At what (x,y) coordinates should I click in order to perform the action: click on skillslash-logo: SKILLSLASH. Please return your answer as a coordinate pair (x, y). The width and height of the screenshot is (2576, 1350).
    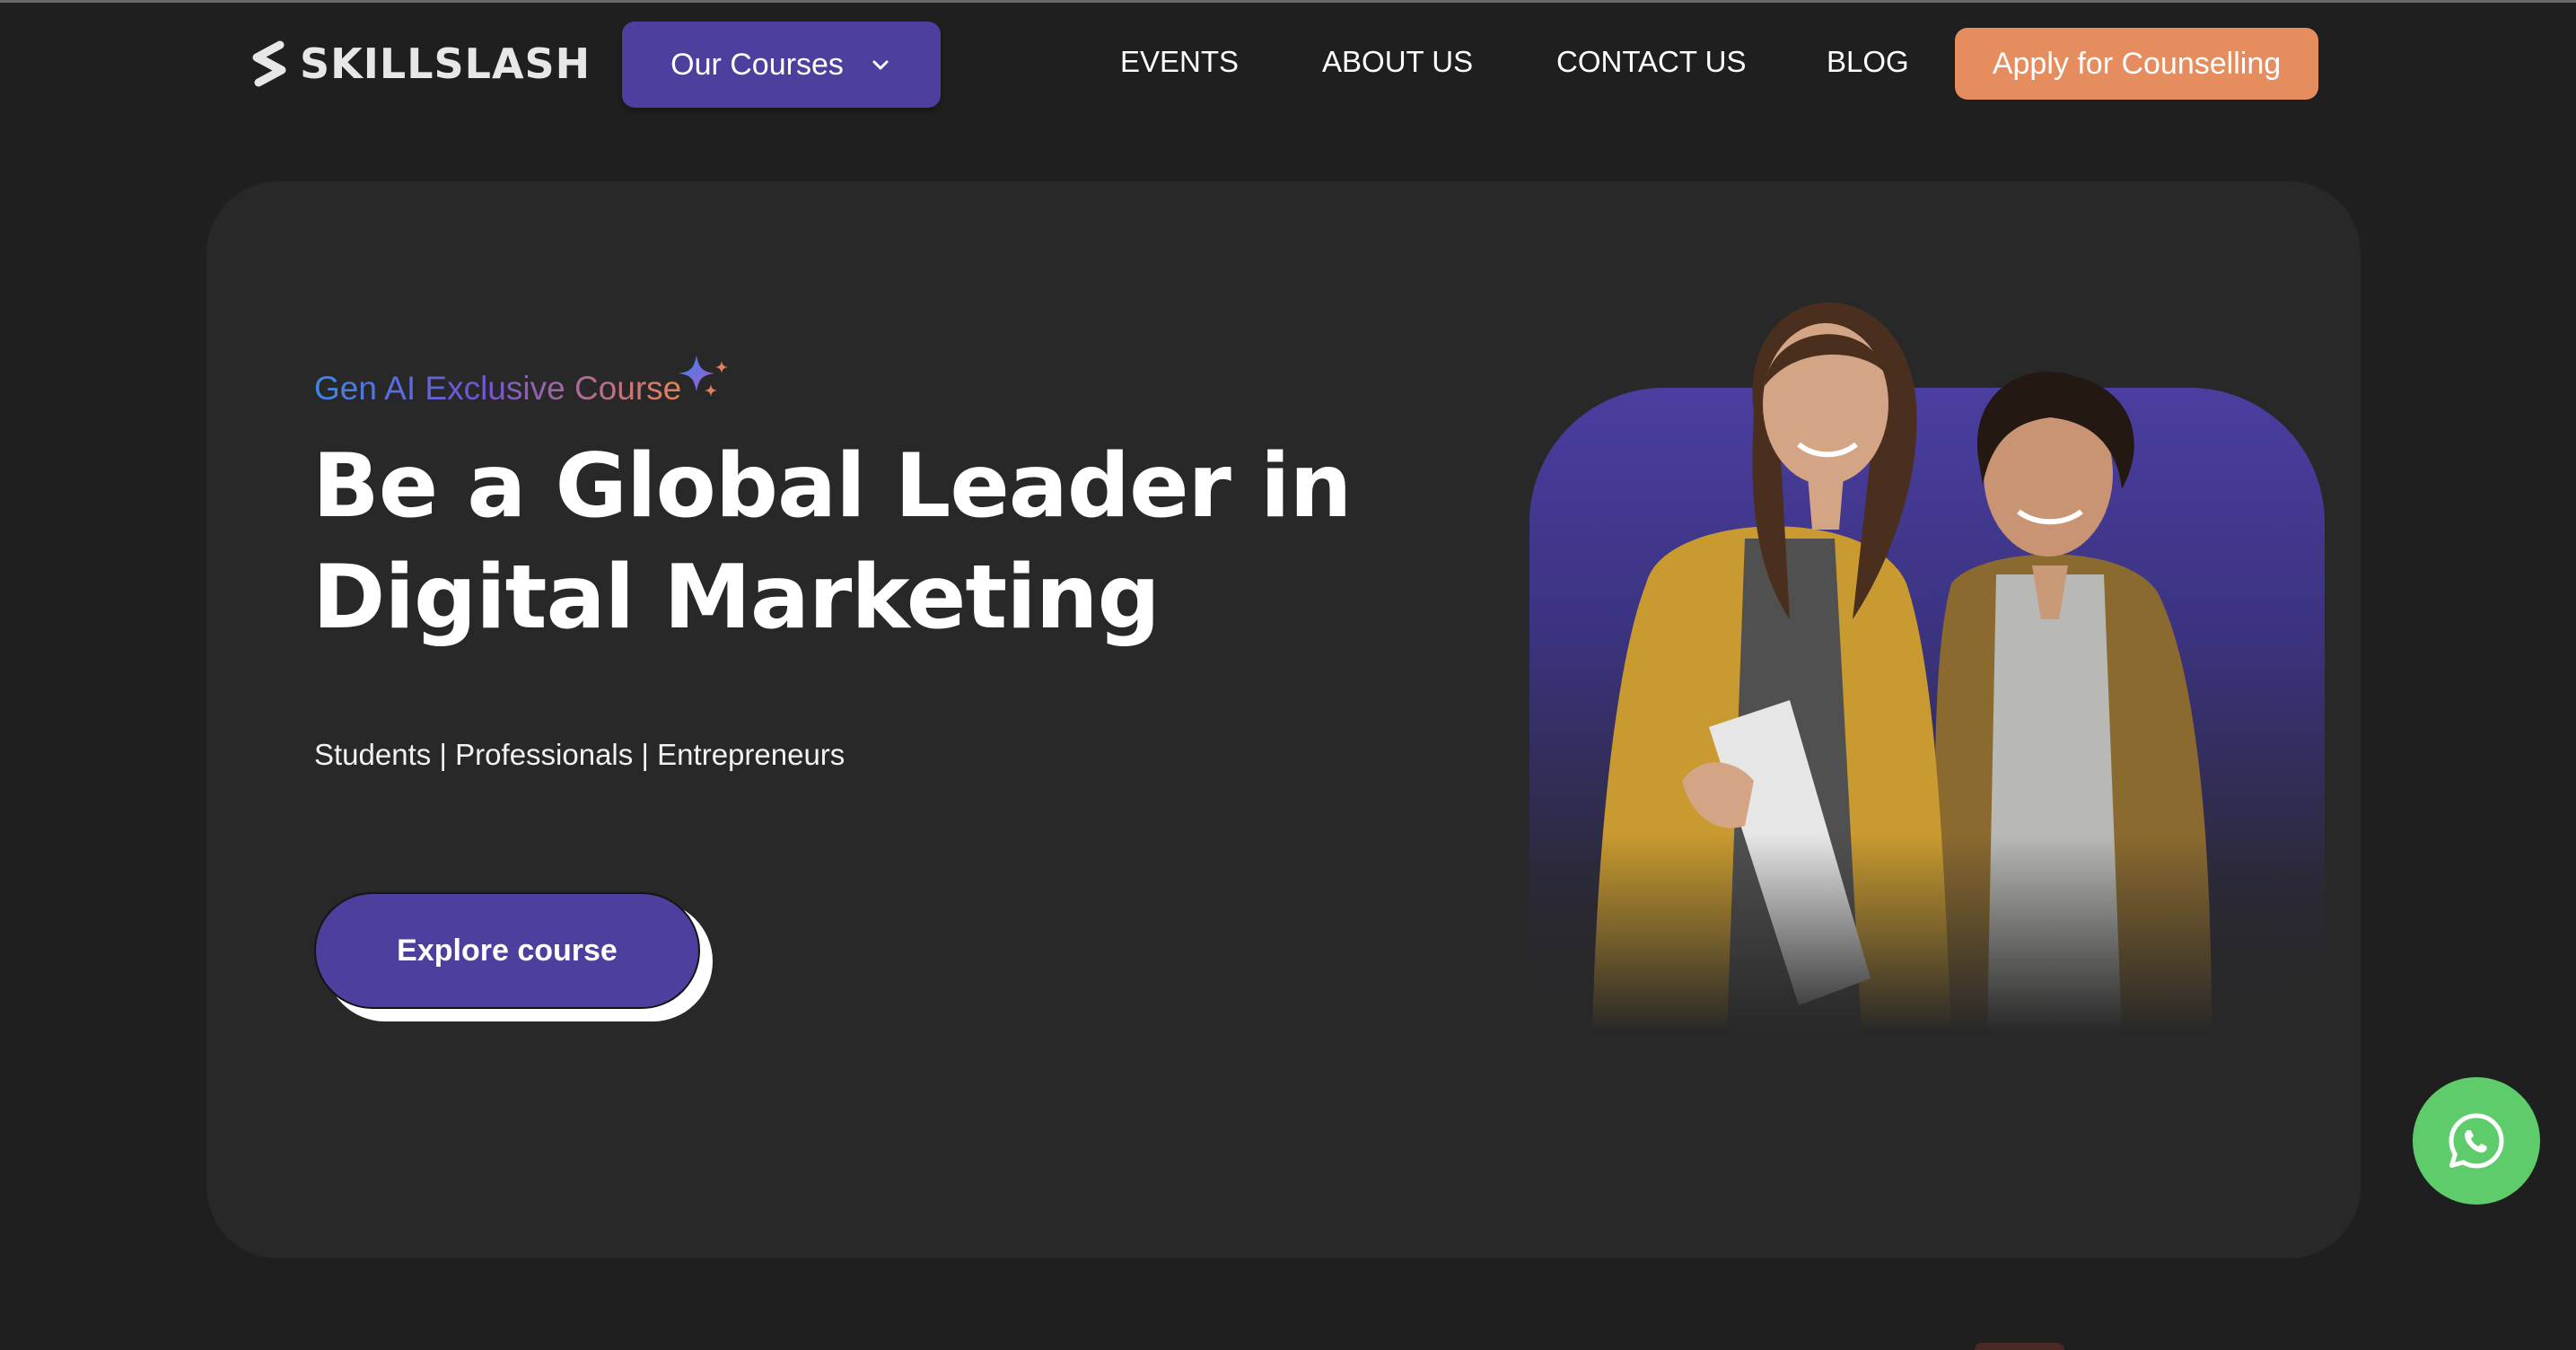
    Looking at the image, I should click on (417, 64).